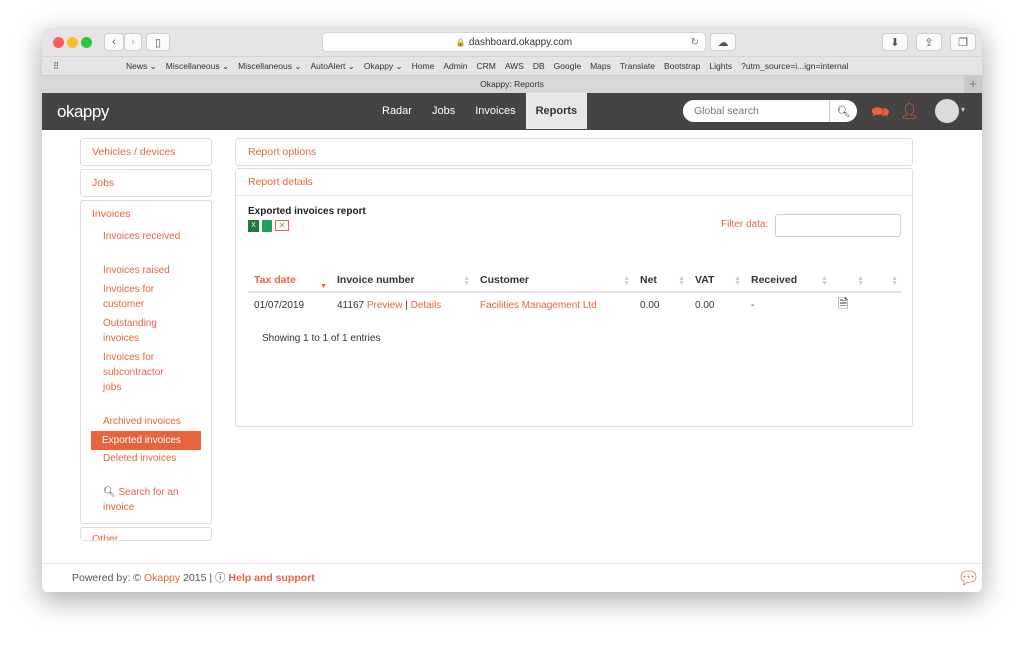  Describe the element at coordinates (929, 42) in the screenshot. I see `share-icon: ⇪` at that location.